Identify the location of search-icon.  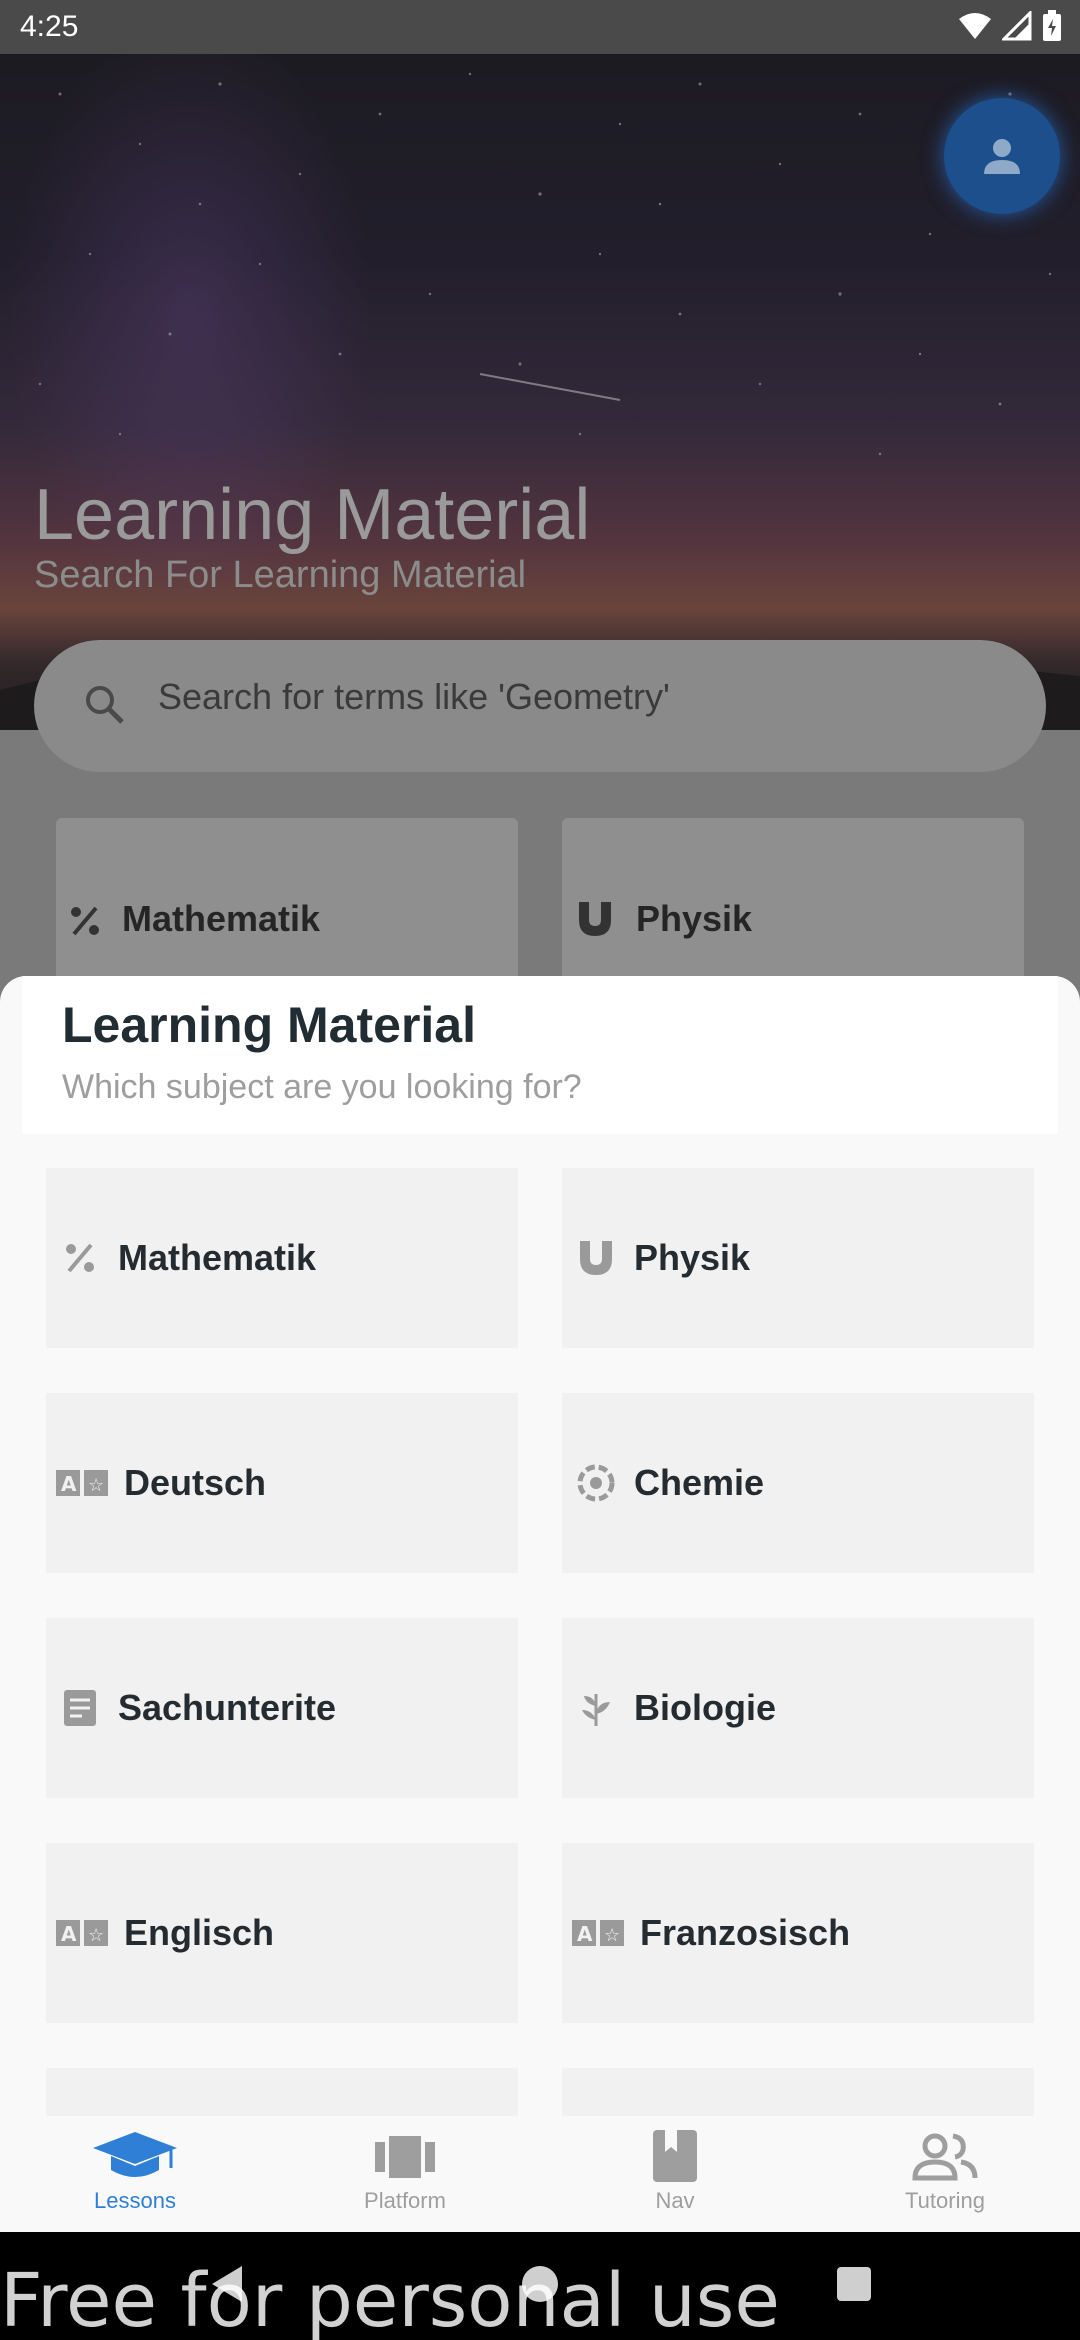
(105, 705).